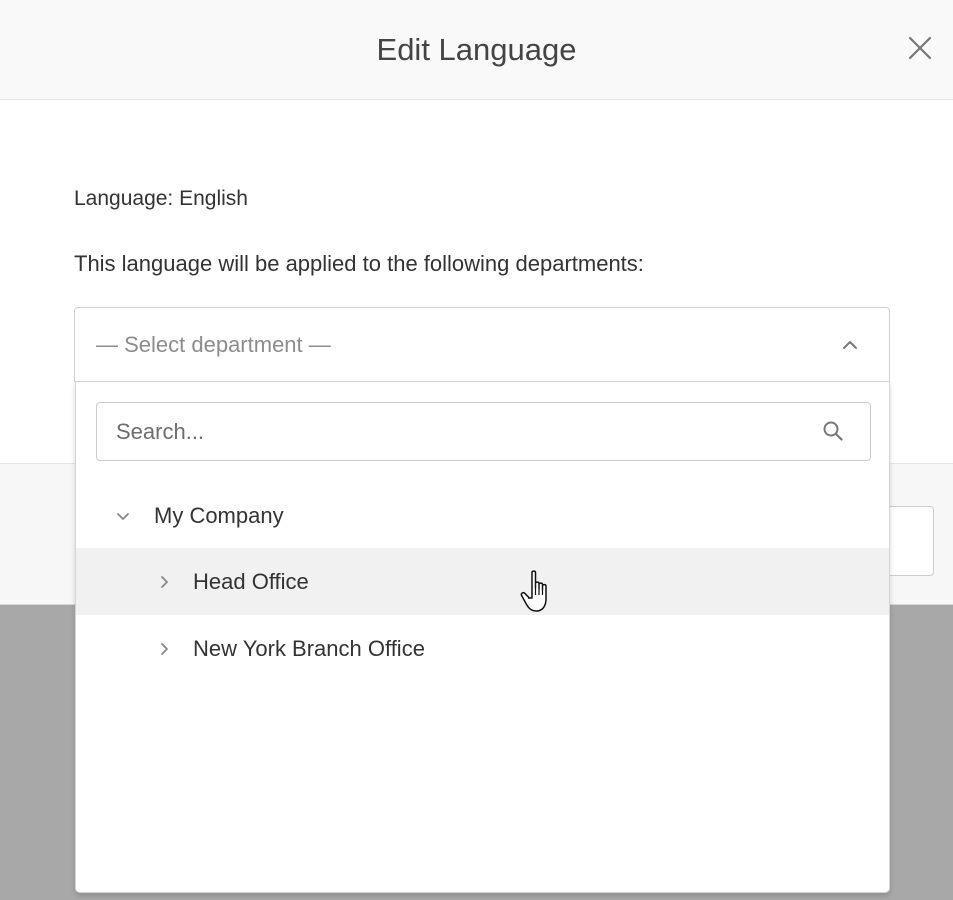  Describe the element at coordinates (309, 648) in the screenshot. I see `tree-item-label: New York Branch Office` at that location.